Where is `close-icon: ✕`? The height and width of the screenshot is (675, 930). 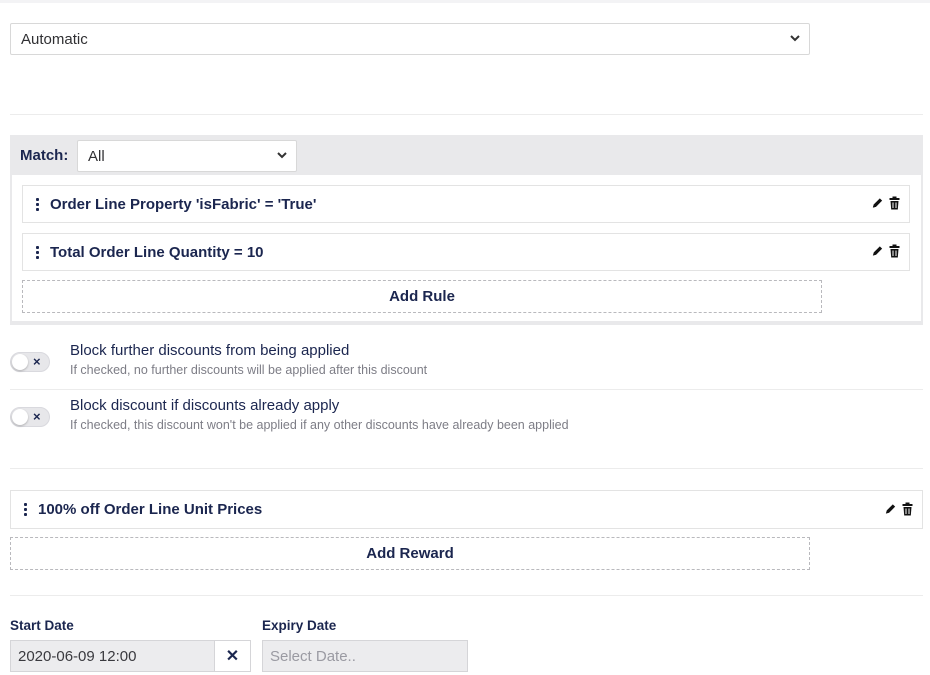
close-icon: ✕ is located at coordinates (232, 656).